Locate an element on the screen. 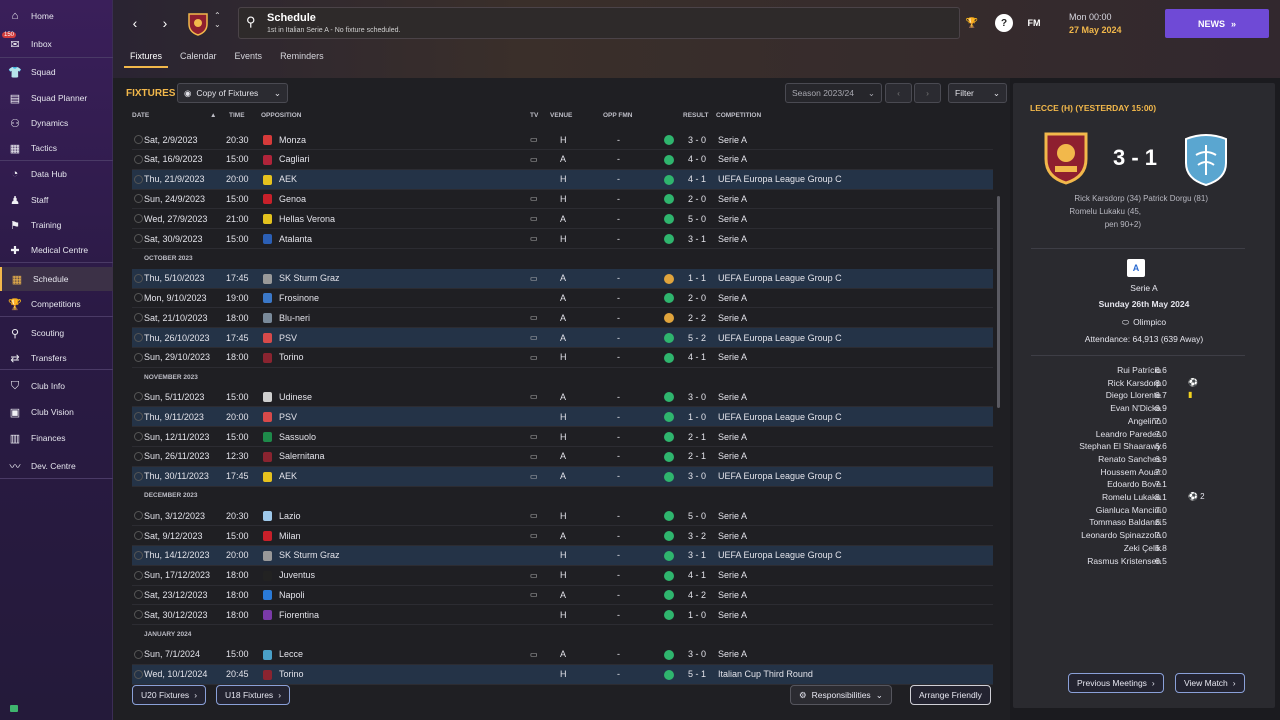  u20-fixtures-button: U20 Fixtures › is located at coordinates (169, 695).